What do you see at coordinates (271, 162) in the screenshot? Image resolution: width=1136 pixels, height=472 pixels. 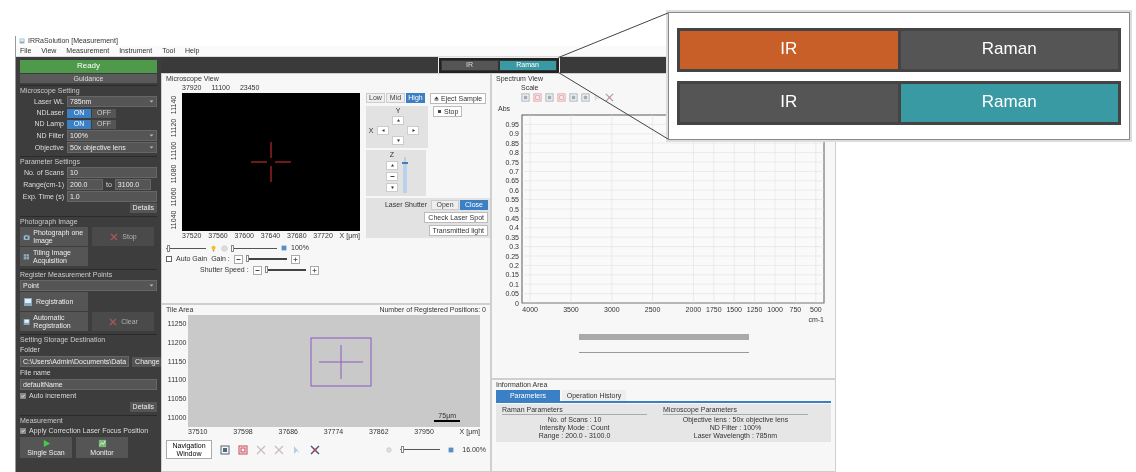 I see `crosshair` at bounding box center [271, 162].